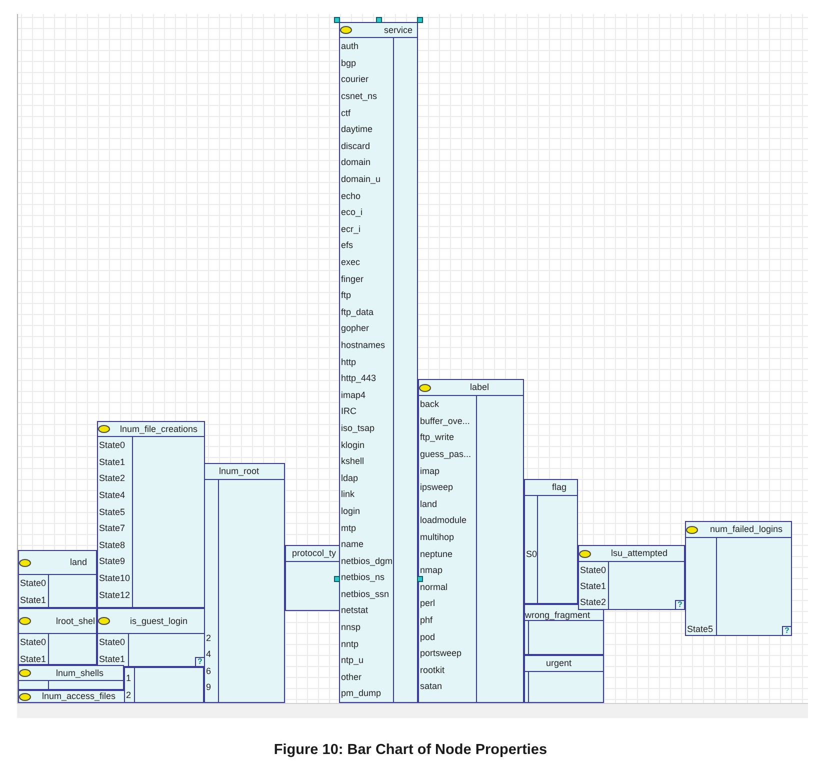  I want to click on state-label: klogin, so click(353, 445).